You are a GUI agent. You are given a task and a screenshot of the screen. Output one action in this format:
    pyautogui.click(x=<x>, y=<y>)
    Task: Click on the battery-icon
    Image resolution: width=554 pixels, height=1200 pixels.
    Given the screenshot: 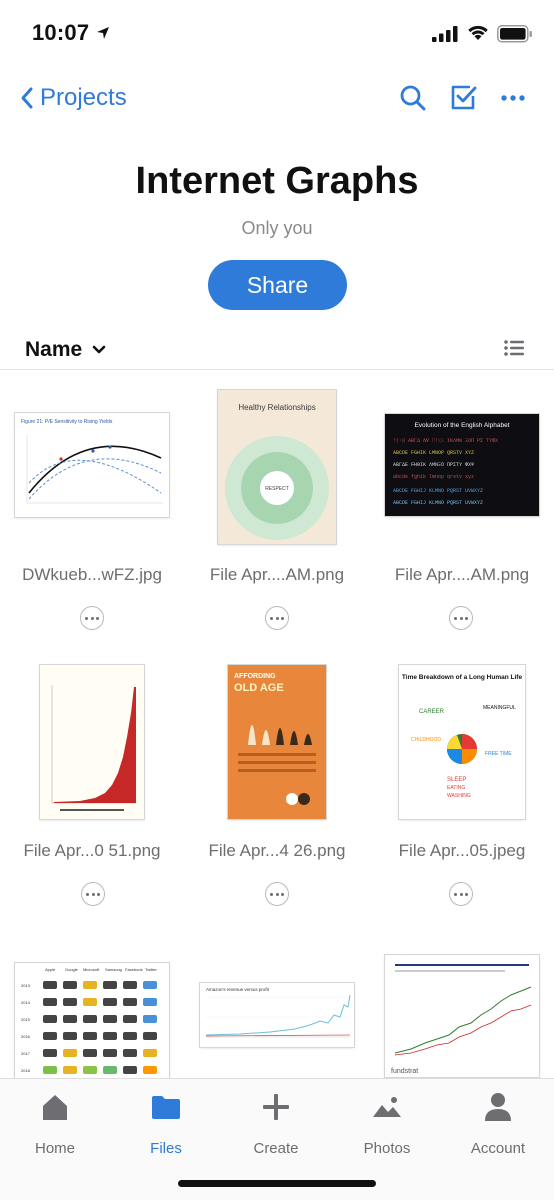 What is the action you would take?
    pyautogui.click(x=514, y=34)
    